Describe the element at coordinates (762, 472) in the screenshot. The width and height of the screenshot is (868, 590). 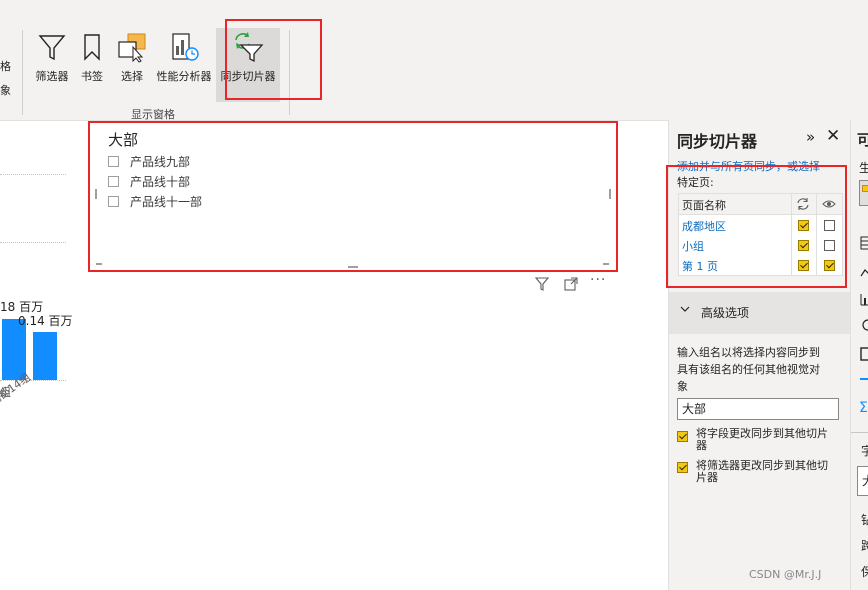
I see `sync-filter-changes-label: 将筛选器更改同步到其他切 片器` at that location.